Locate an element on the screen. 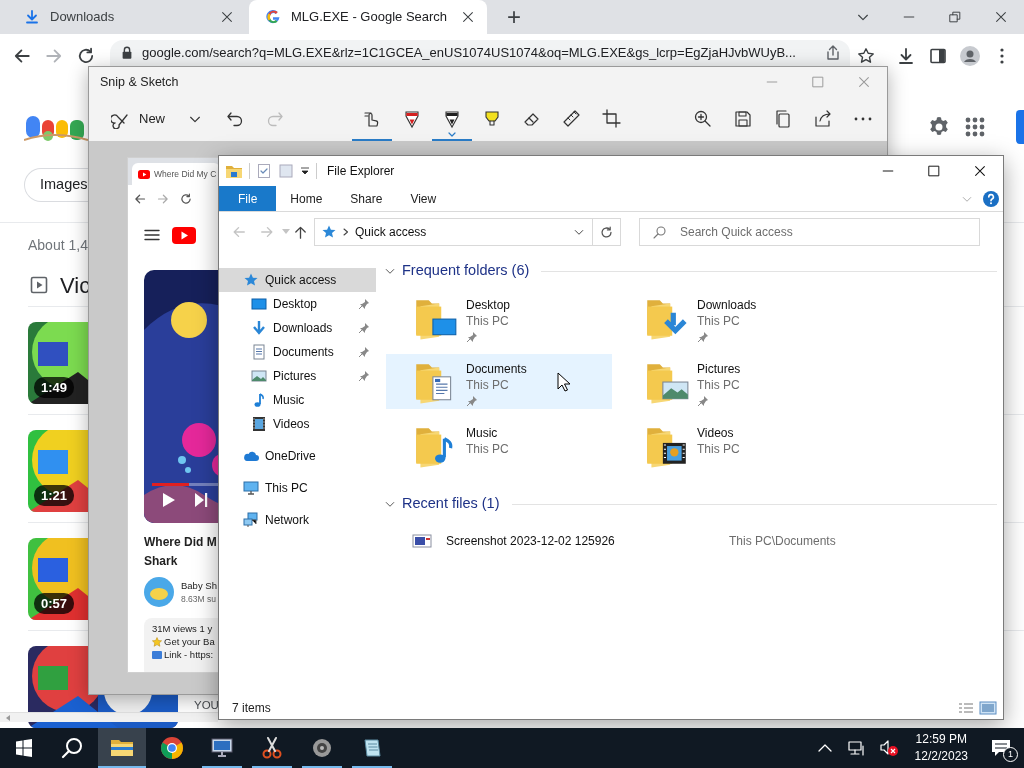 Image resolution: width=1024 pixels, height=768 pixels. folder-name: Pictures is located at coordinates (719, 369).